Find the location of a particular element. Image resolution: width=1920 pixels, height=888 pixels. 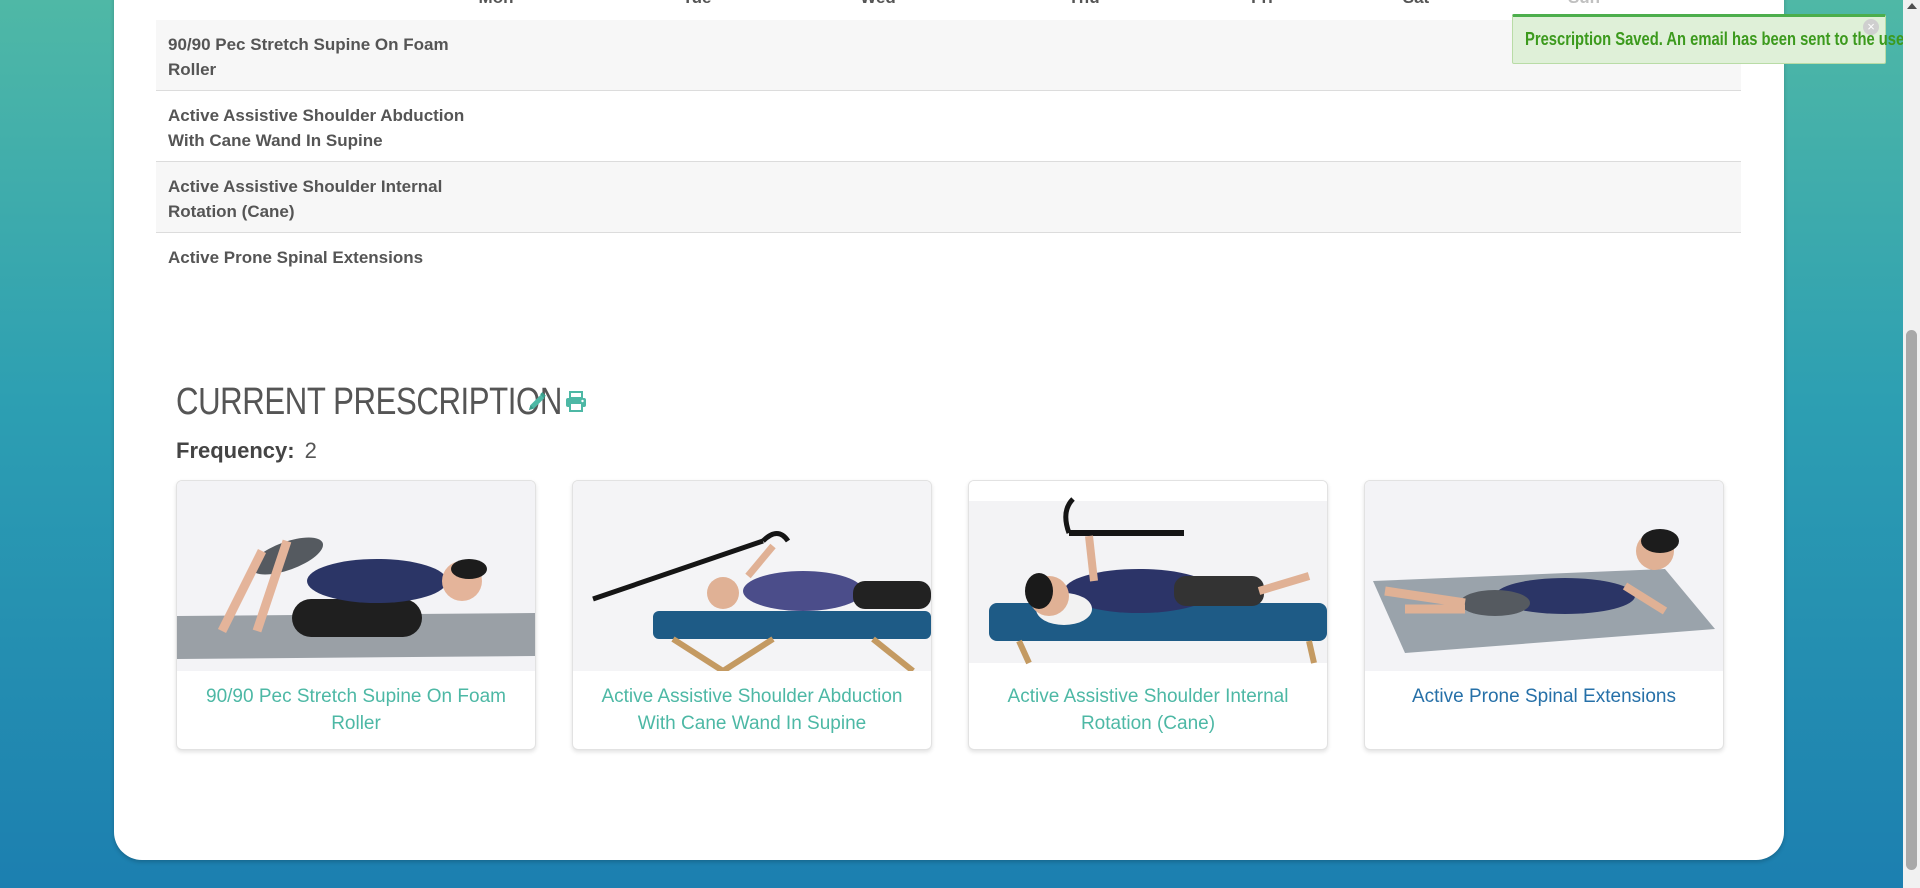

pencil-icon is located at coordinates (537, 404).